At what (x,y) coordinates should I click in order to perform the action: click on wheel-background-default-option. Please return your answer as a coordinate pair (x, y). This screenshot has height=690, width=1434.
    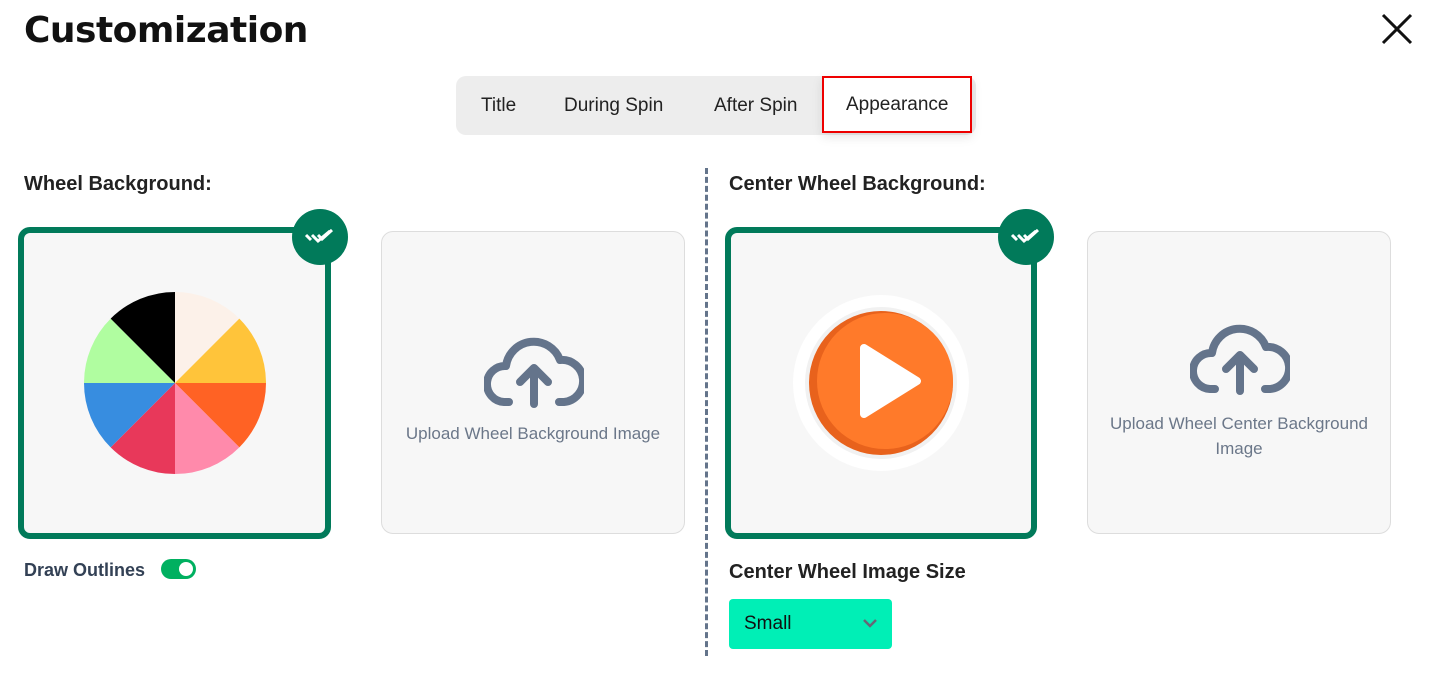
    Looking at the image, I should click on (174, 383).